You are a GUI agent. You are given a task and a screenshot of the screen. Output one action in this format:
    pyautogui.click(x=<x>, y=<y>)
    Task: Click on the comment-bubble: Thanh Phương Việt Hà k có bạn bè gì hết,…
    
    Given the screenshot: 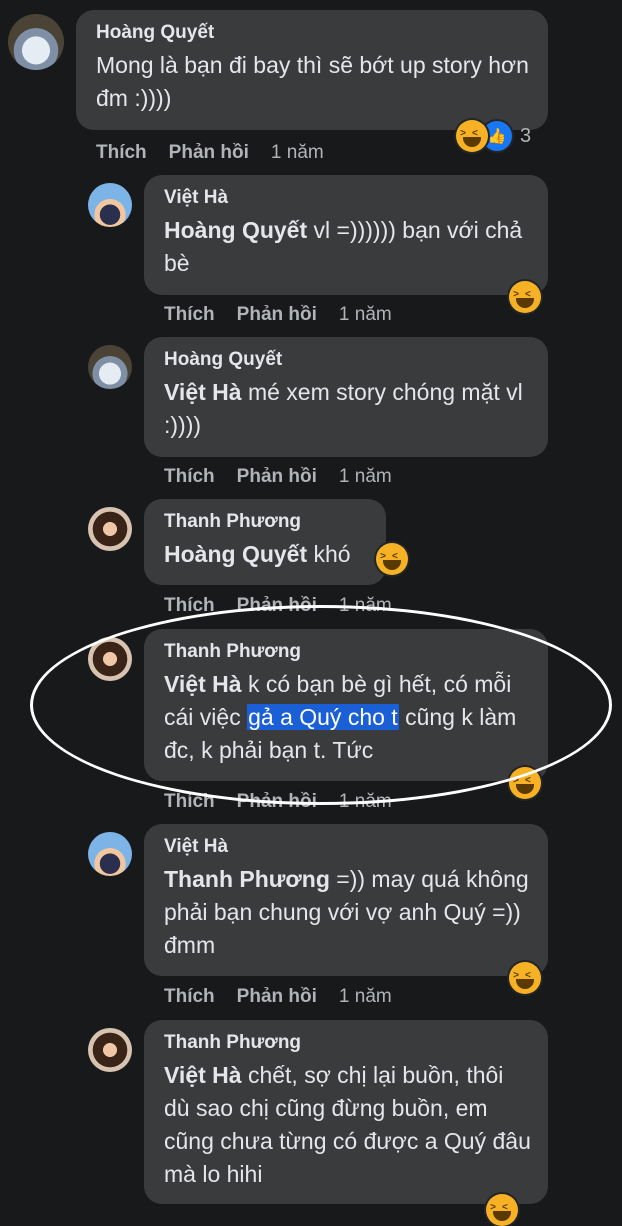 What is the action you would take?
    pyautogui.click(x=346, y=705)
    